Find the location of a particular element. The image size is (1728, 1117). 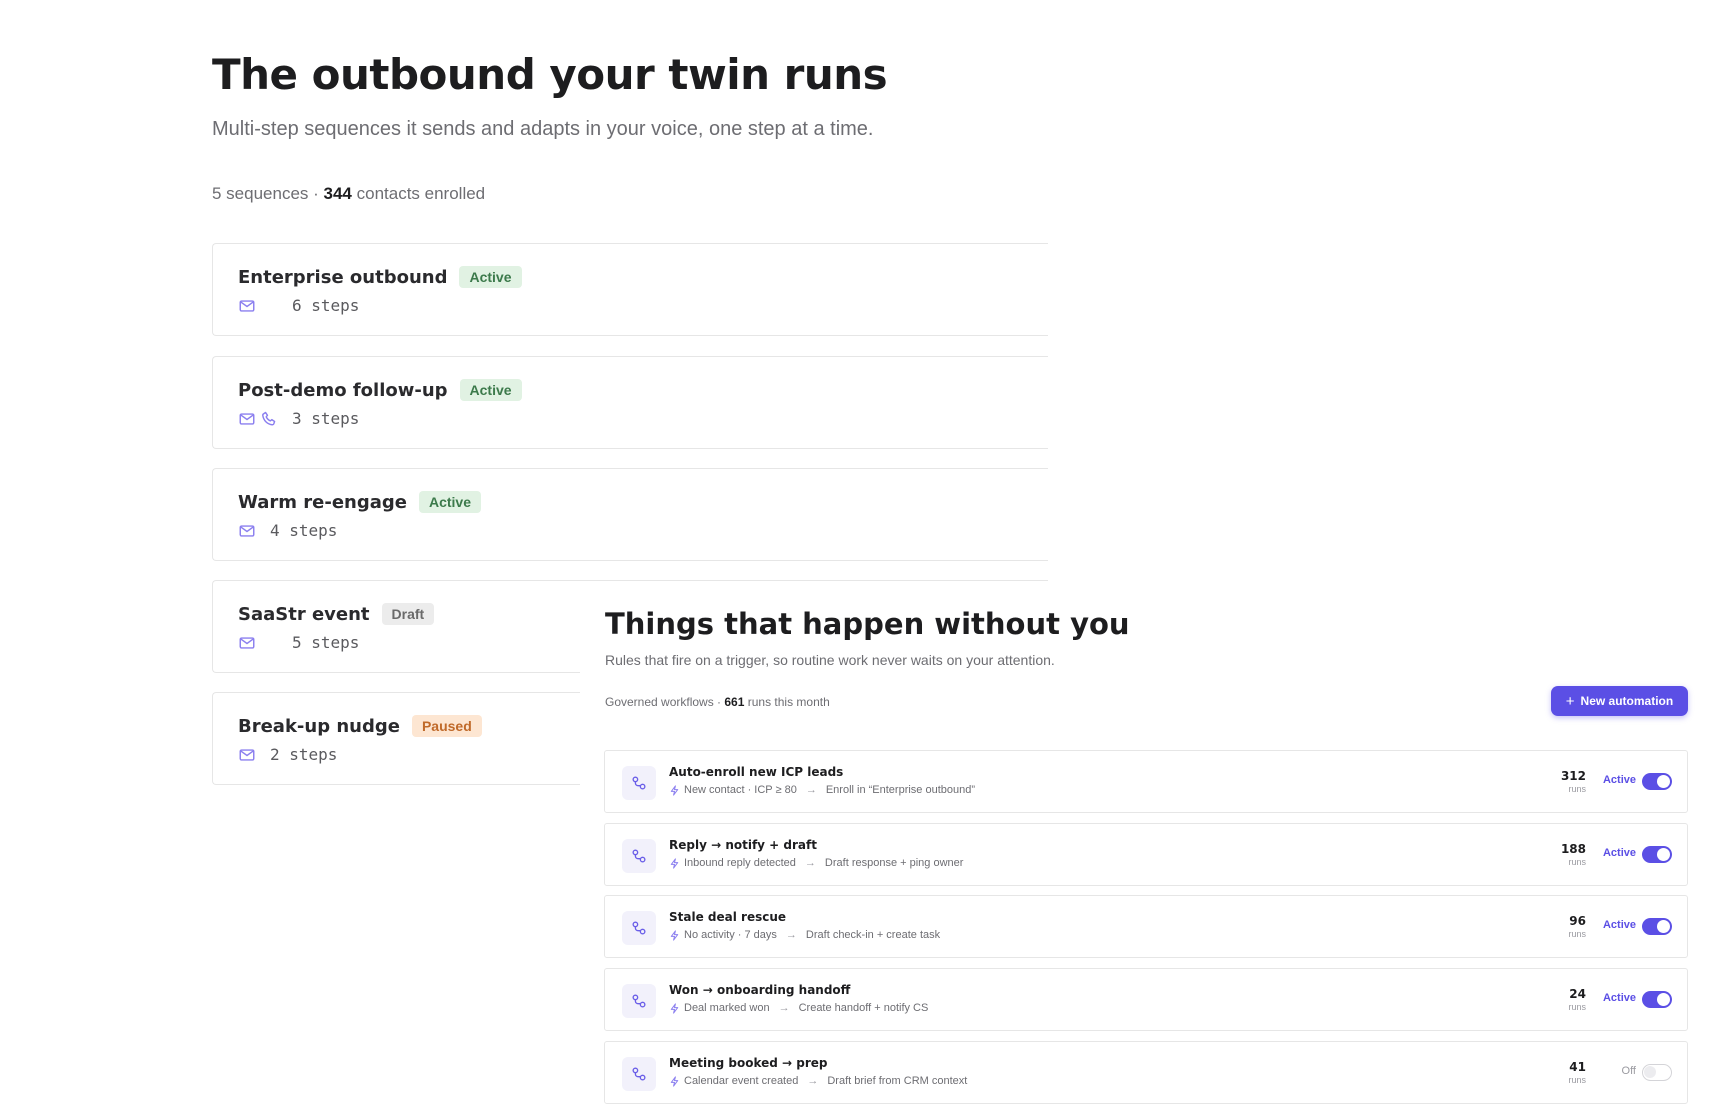

automations-summary: Governed workflows · 661 runs this month is located at coordinates (717, 702).